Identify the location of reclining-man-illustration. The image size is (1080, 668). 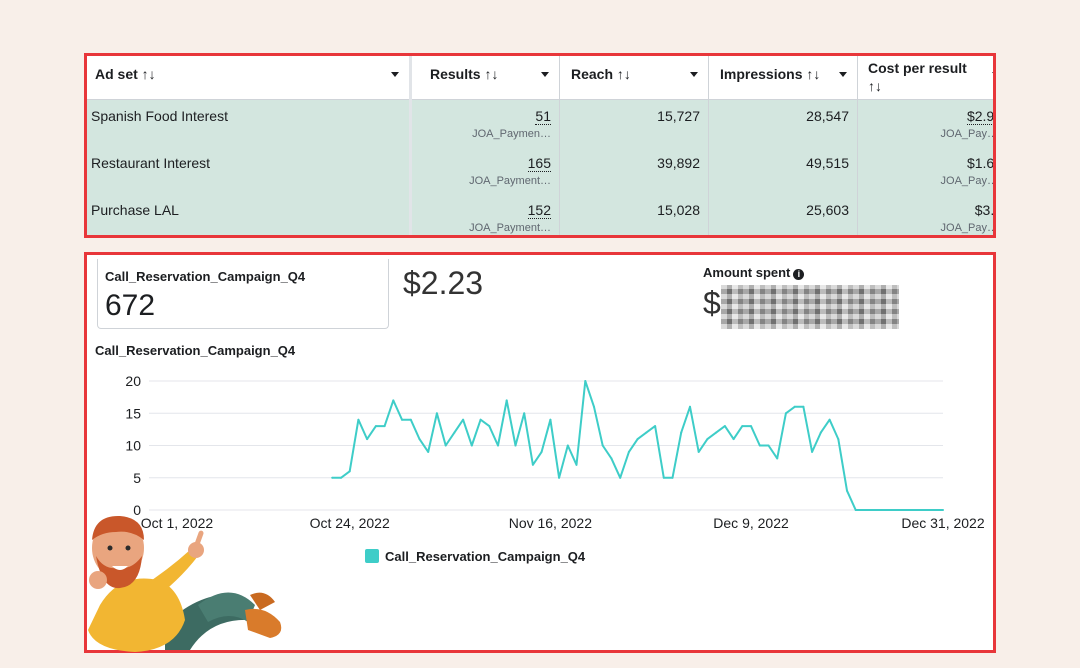
(185, 583).